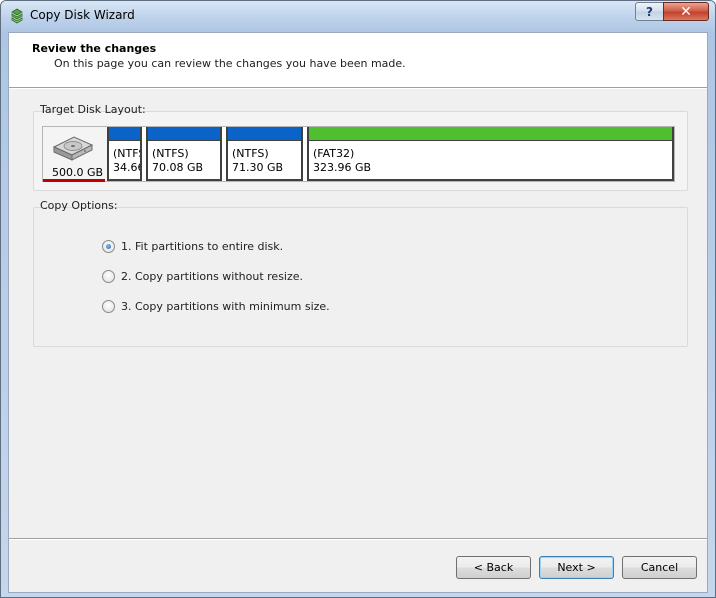 This screenshot has width=716, height=598. I want to click on partition-1: (NTFS 34.66, so click(124, 154).